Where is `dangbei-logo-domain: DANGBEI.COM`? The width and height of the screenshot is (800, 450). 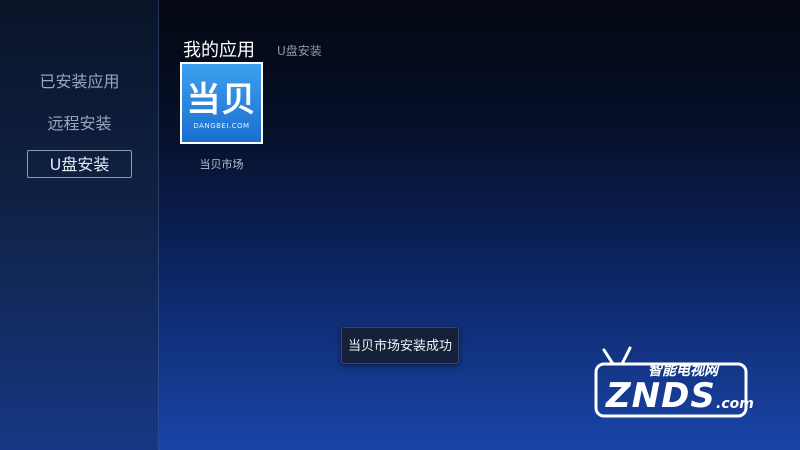
dangbei-logo-domain: DANGBEI.COM is located at coordinates (221, 126).